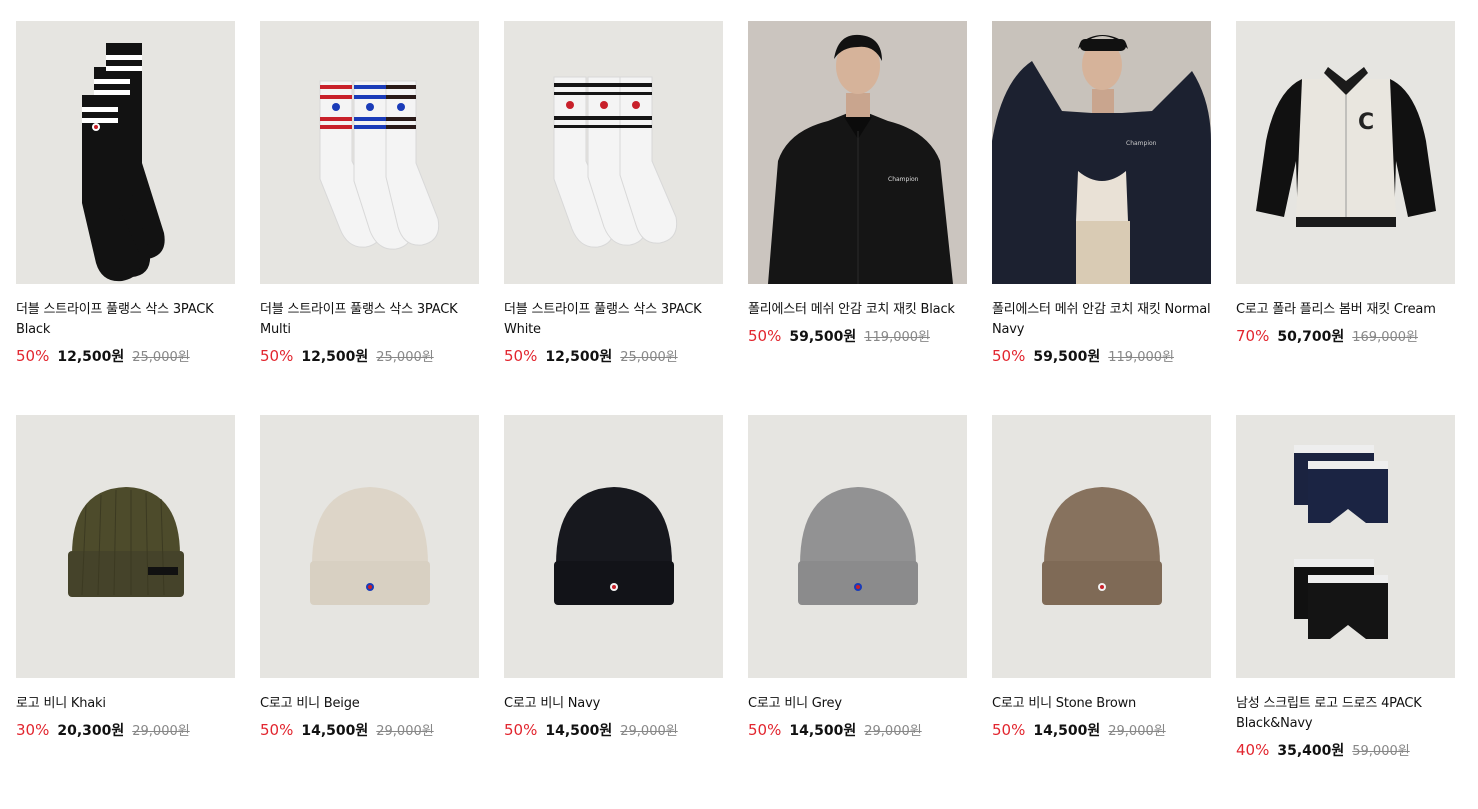 The height and width of the screenshot is (809, 1478). What do you see at coordinates (369, 152) in the screenshot?
I see `product-image-multi-socks` at bounding box center [369, 152].